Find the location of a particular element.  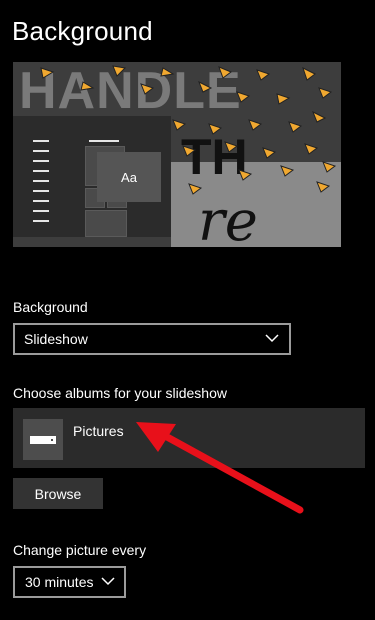

browse-button: Browse is located at coordinates (58, 493).